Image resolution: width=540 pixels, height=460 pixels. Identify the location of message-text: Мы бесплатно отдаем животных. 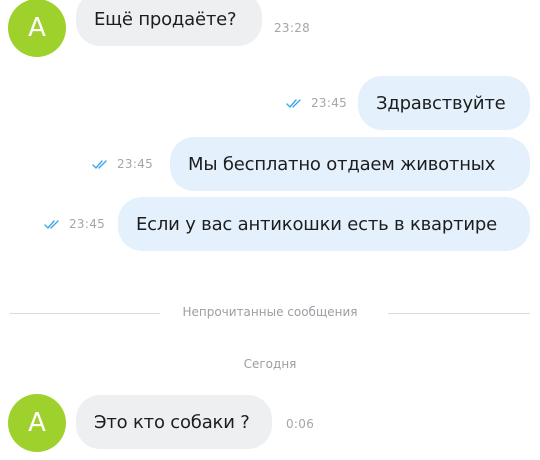
(342, 164).